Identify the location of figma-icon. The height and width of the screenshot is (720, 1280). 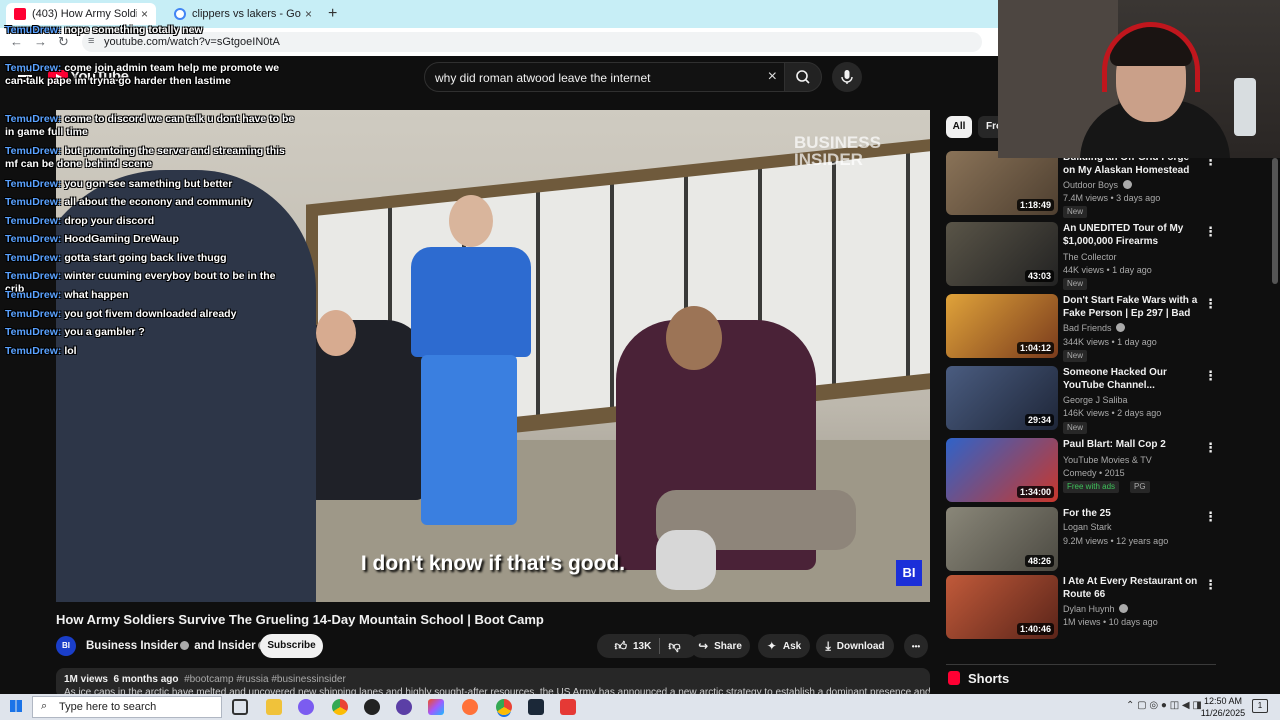
(436, 707).